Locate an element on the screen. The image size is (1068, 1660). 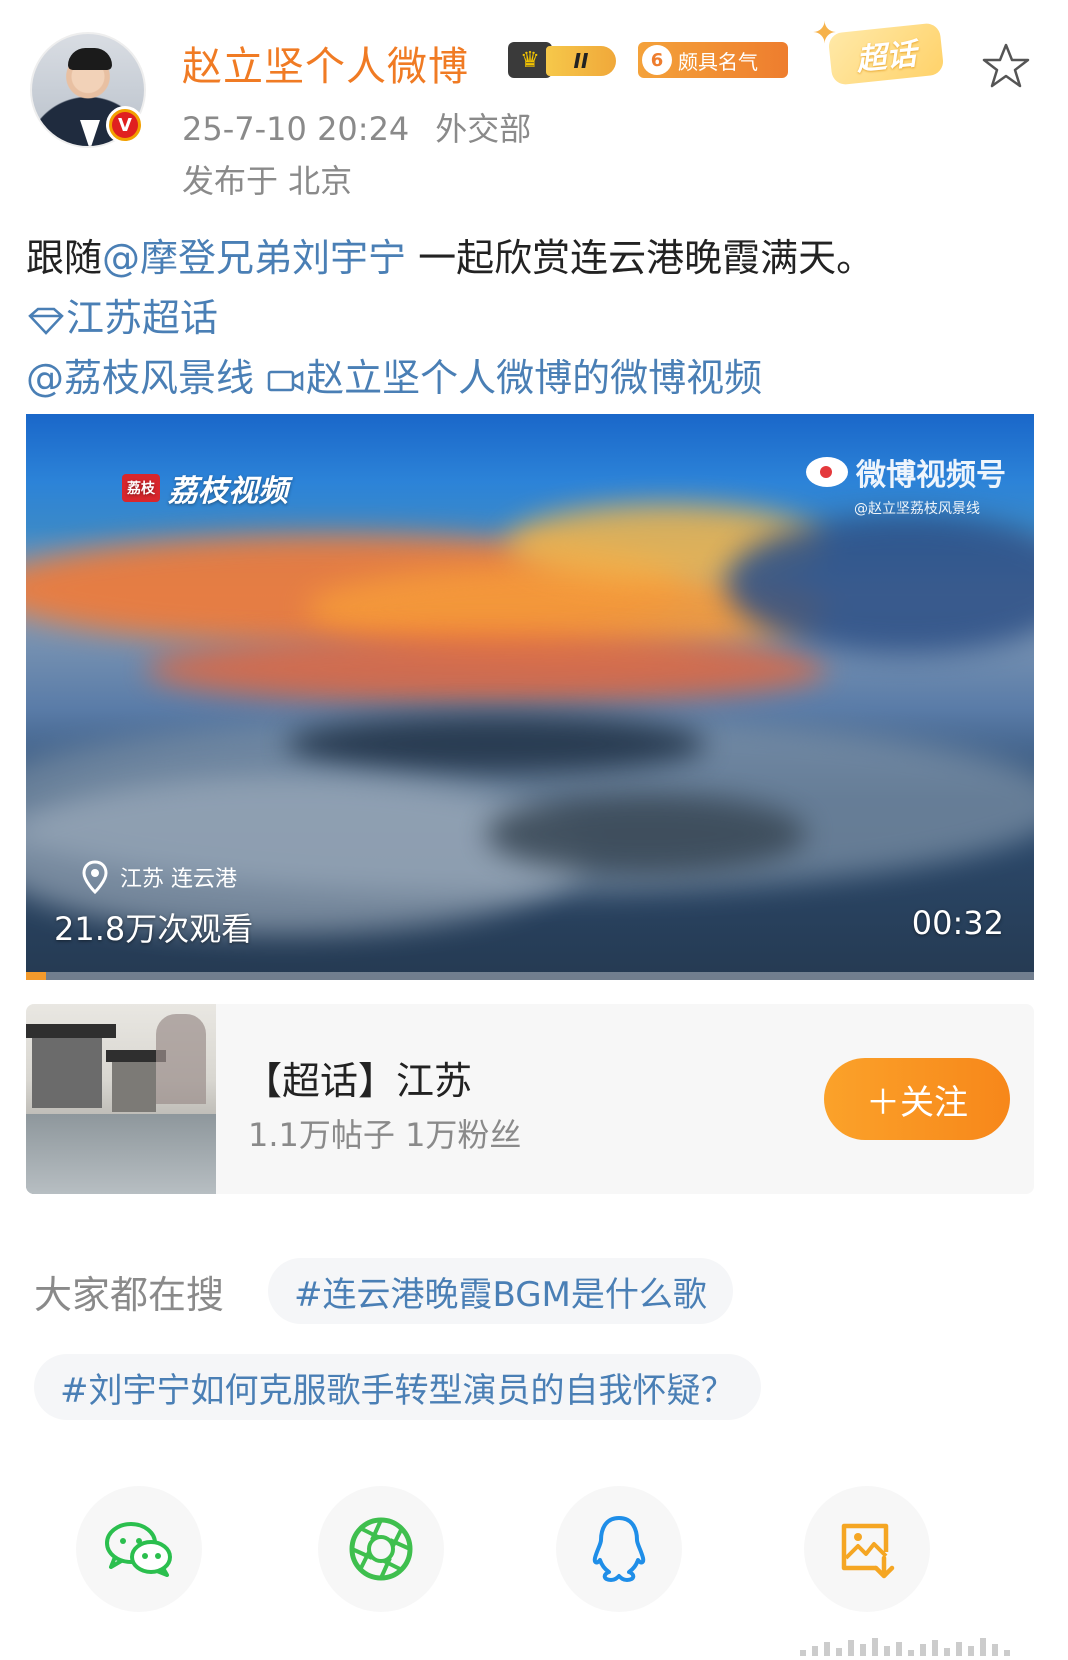
mountain-ridge is located at coordinates (496, 744).